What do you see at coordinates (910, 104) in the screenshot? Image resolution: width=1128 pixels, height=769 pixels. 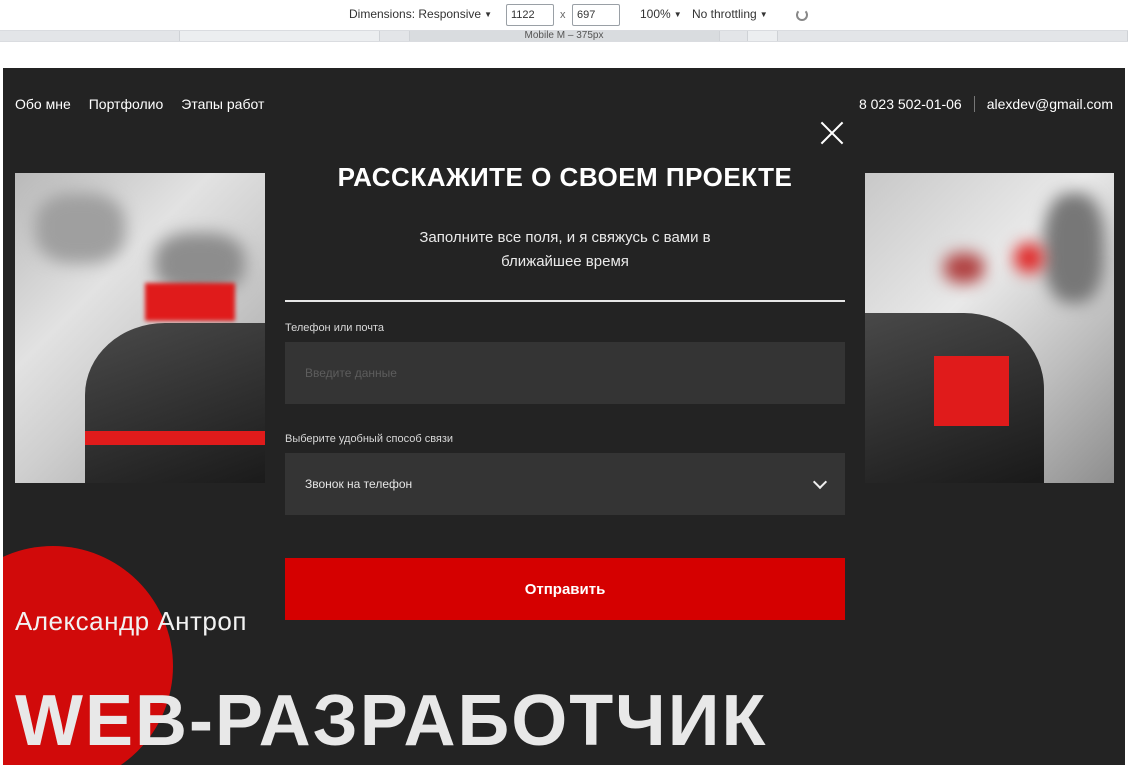 I see `phone-link: 8 023 502-01-06` at bounding box center [910, 104].